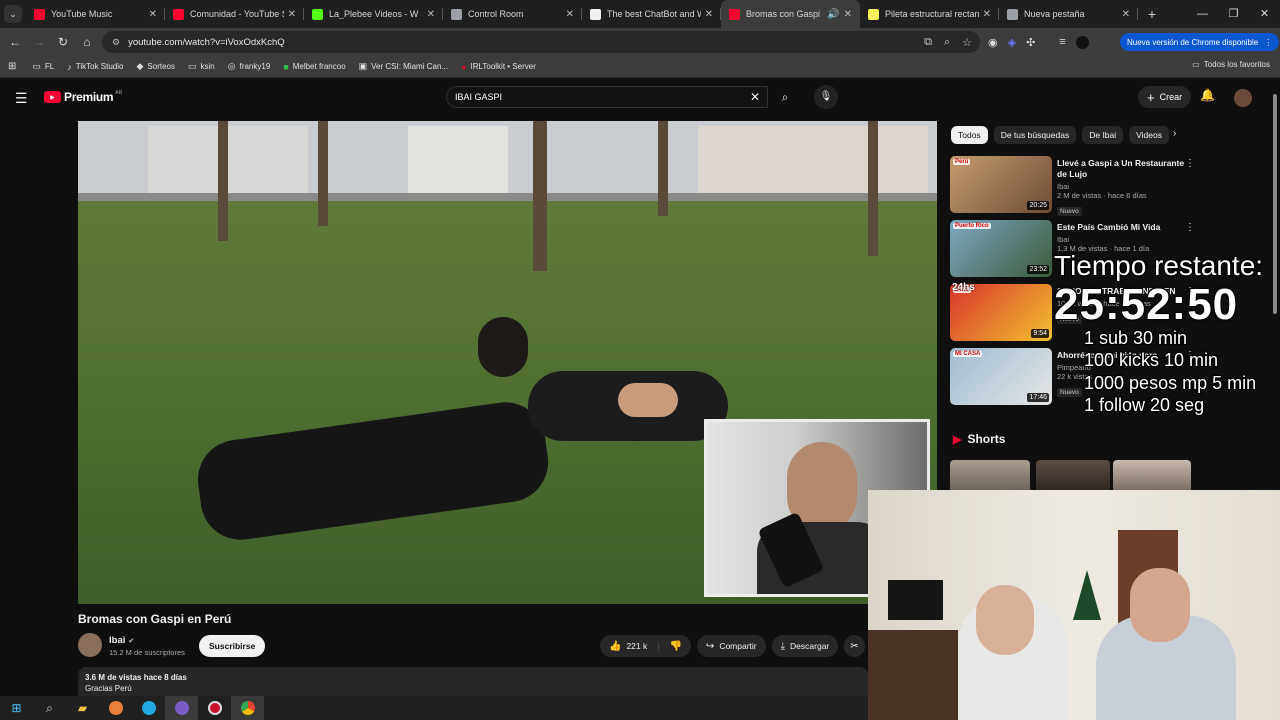 This screenshot has width=1280, height=720. I want to click on extension-icon: ◉, so click(993, 42).